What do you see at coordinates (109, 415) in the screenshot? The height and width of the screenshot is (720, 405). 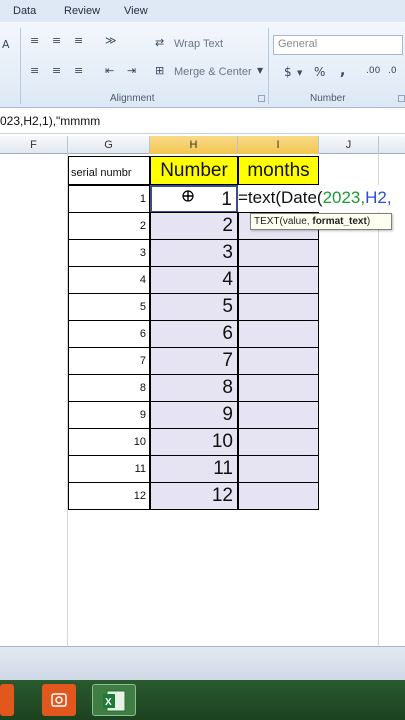 I see `serial-cell: 9` at bounding box center [109, 415].